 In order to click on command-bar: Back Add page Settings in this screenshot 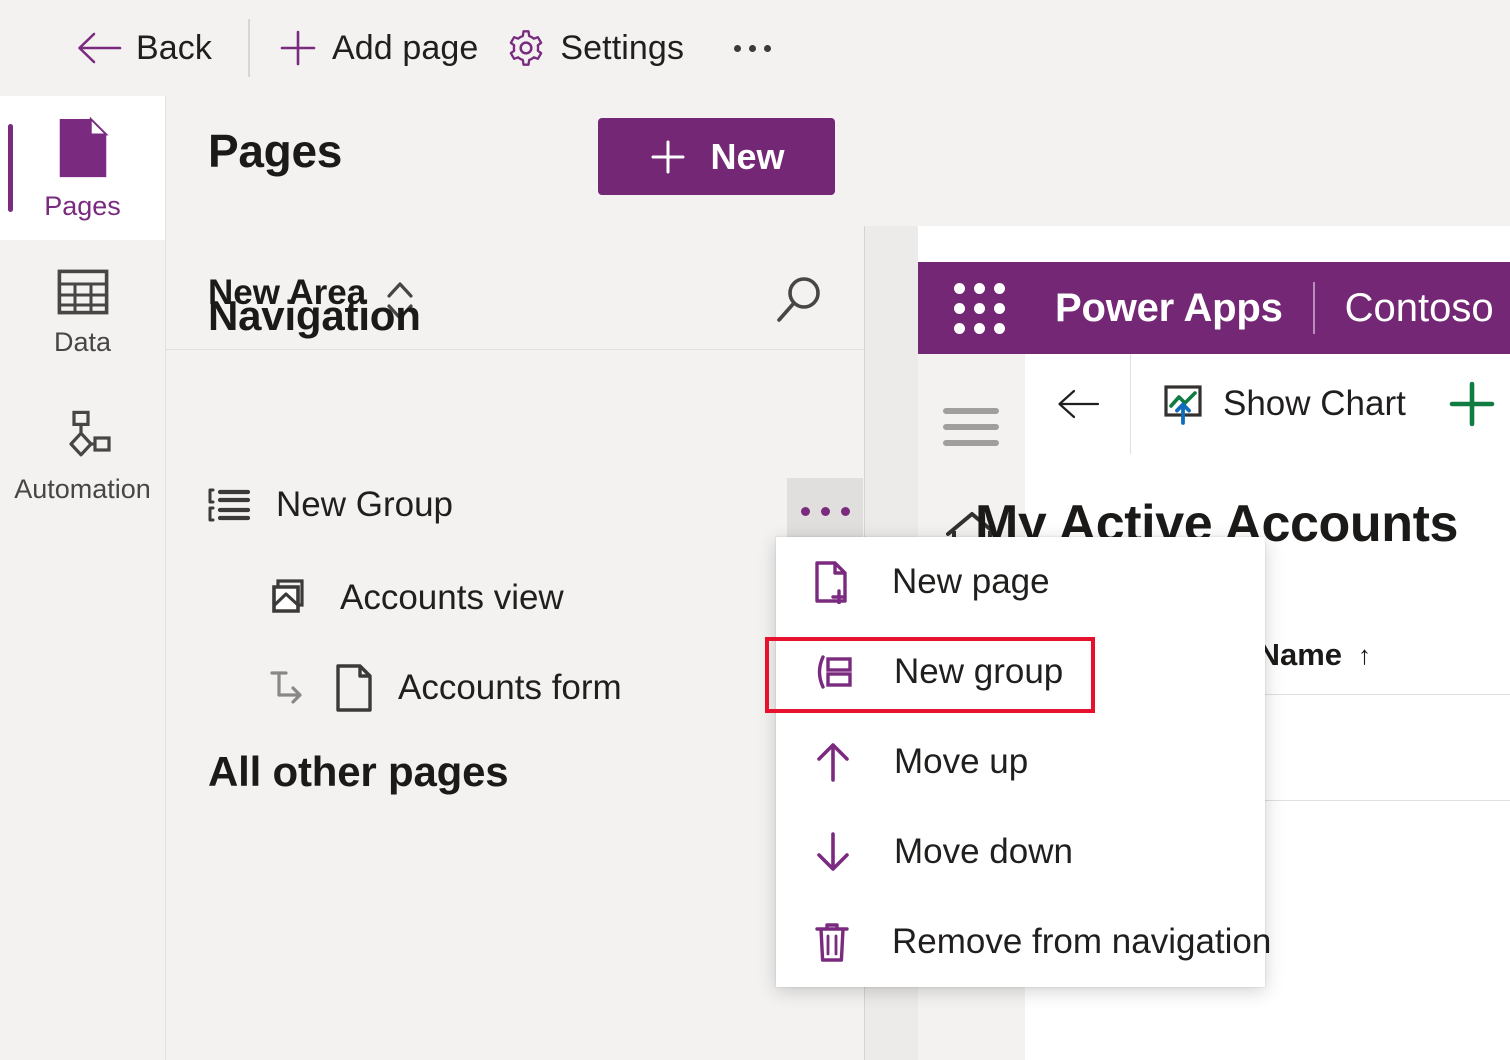, I will do `click(755, 48)`.